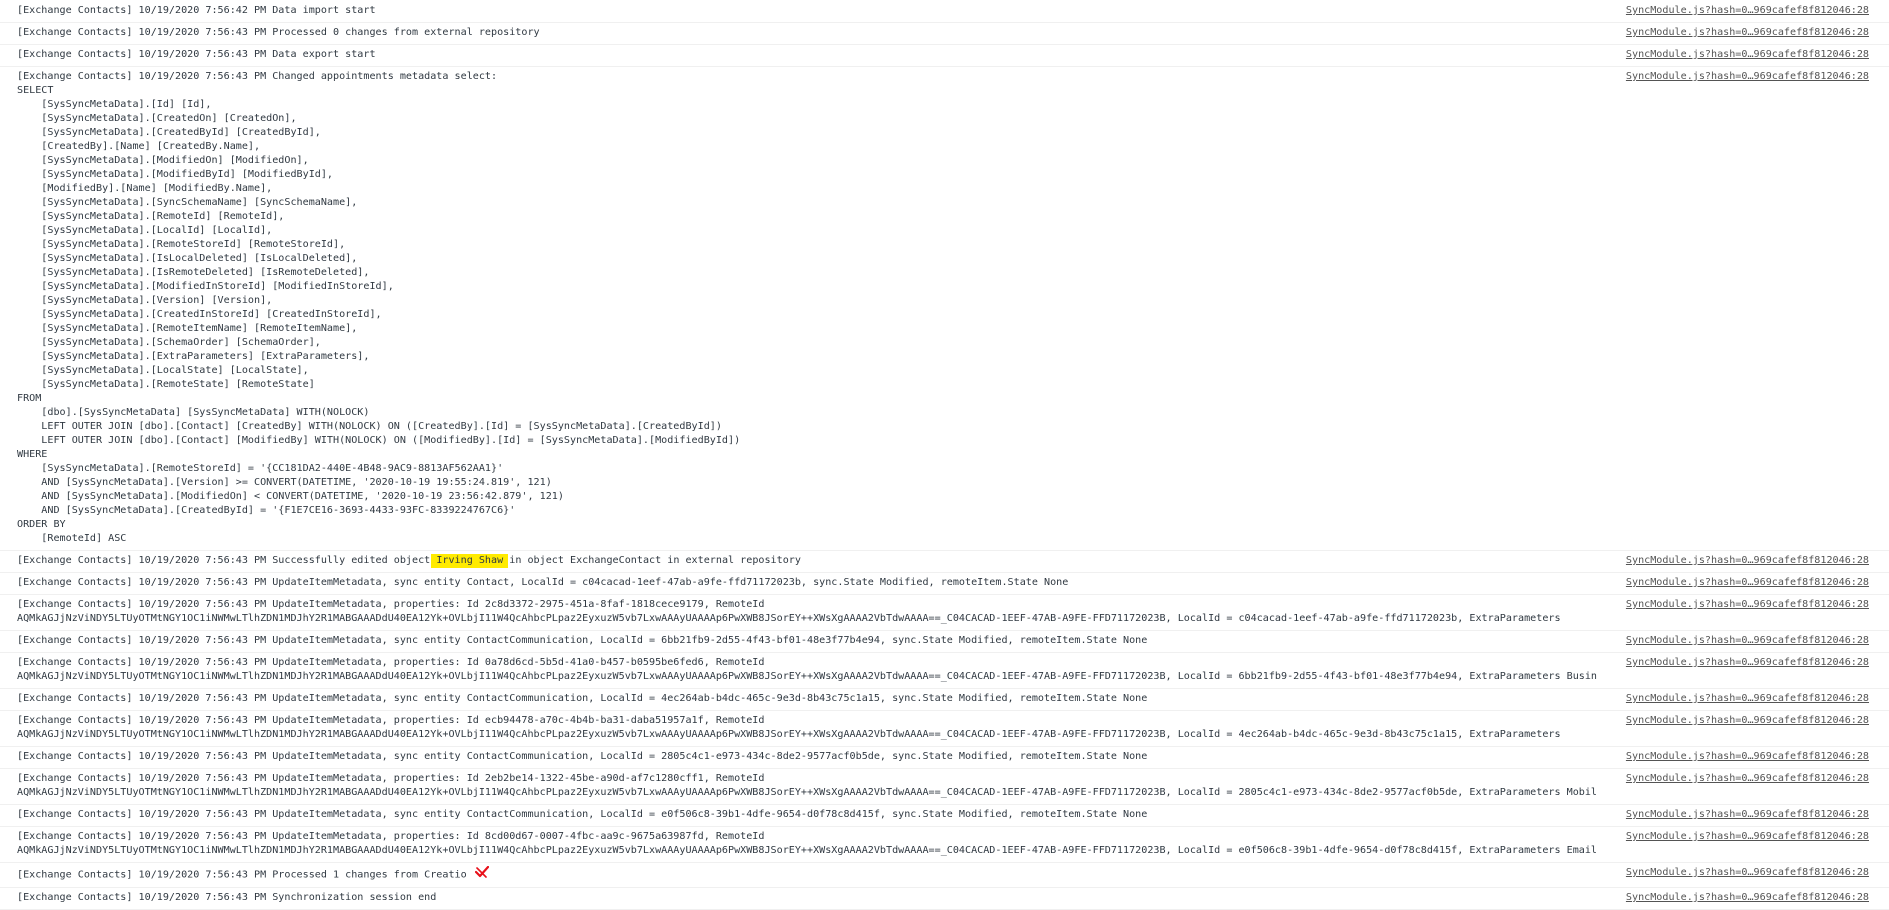  Describe the element at coordinates (481, 874) in the screenshot. I see `red-check-mark-icon` at that location.